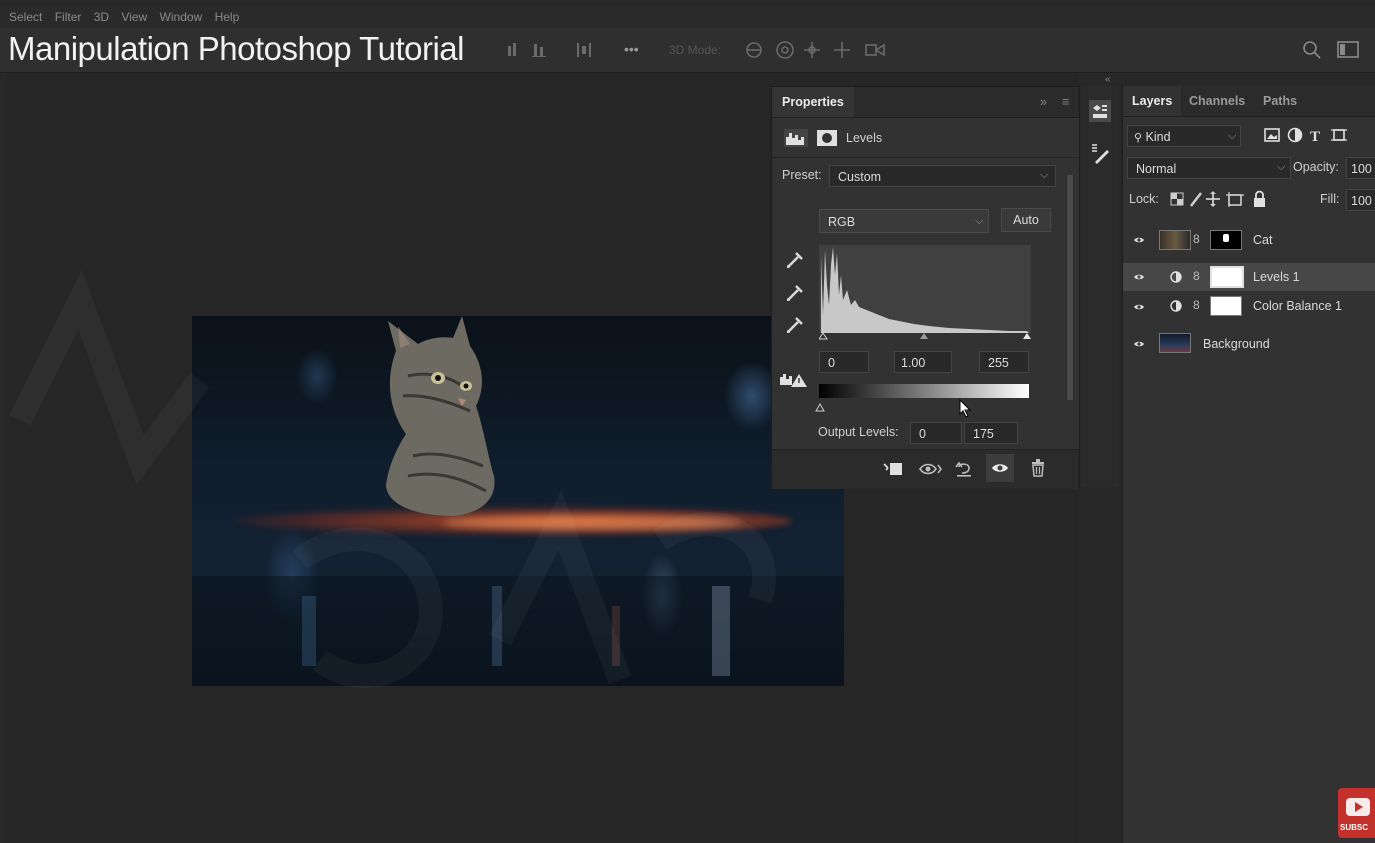  I want to click on filter-kind-label: Kind, so click(1158, 137).